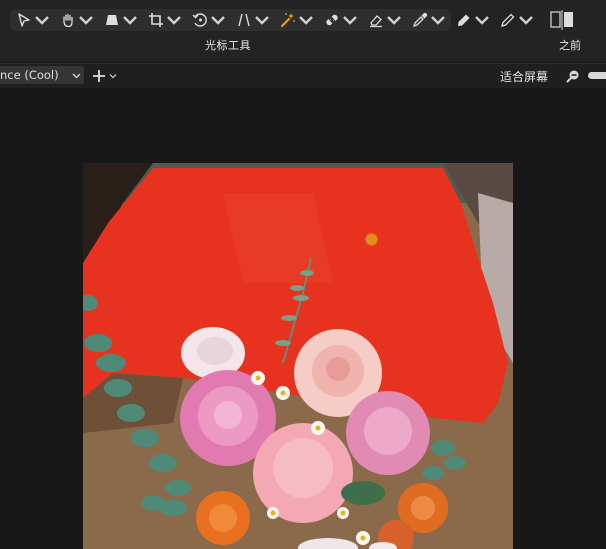 The height and width of the screenshot is (549, 606). Describe the element at coordinates (99, 76) in the screenshot. I see `plus-icon` at that location.